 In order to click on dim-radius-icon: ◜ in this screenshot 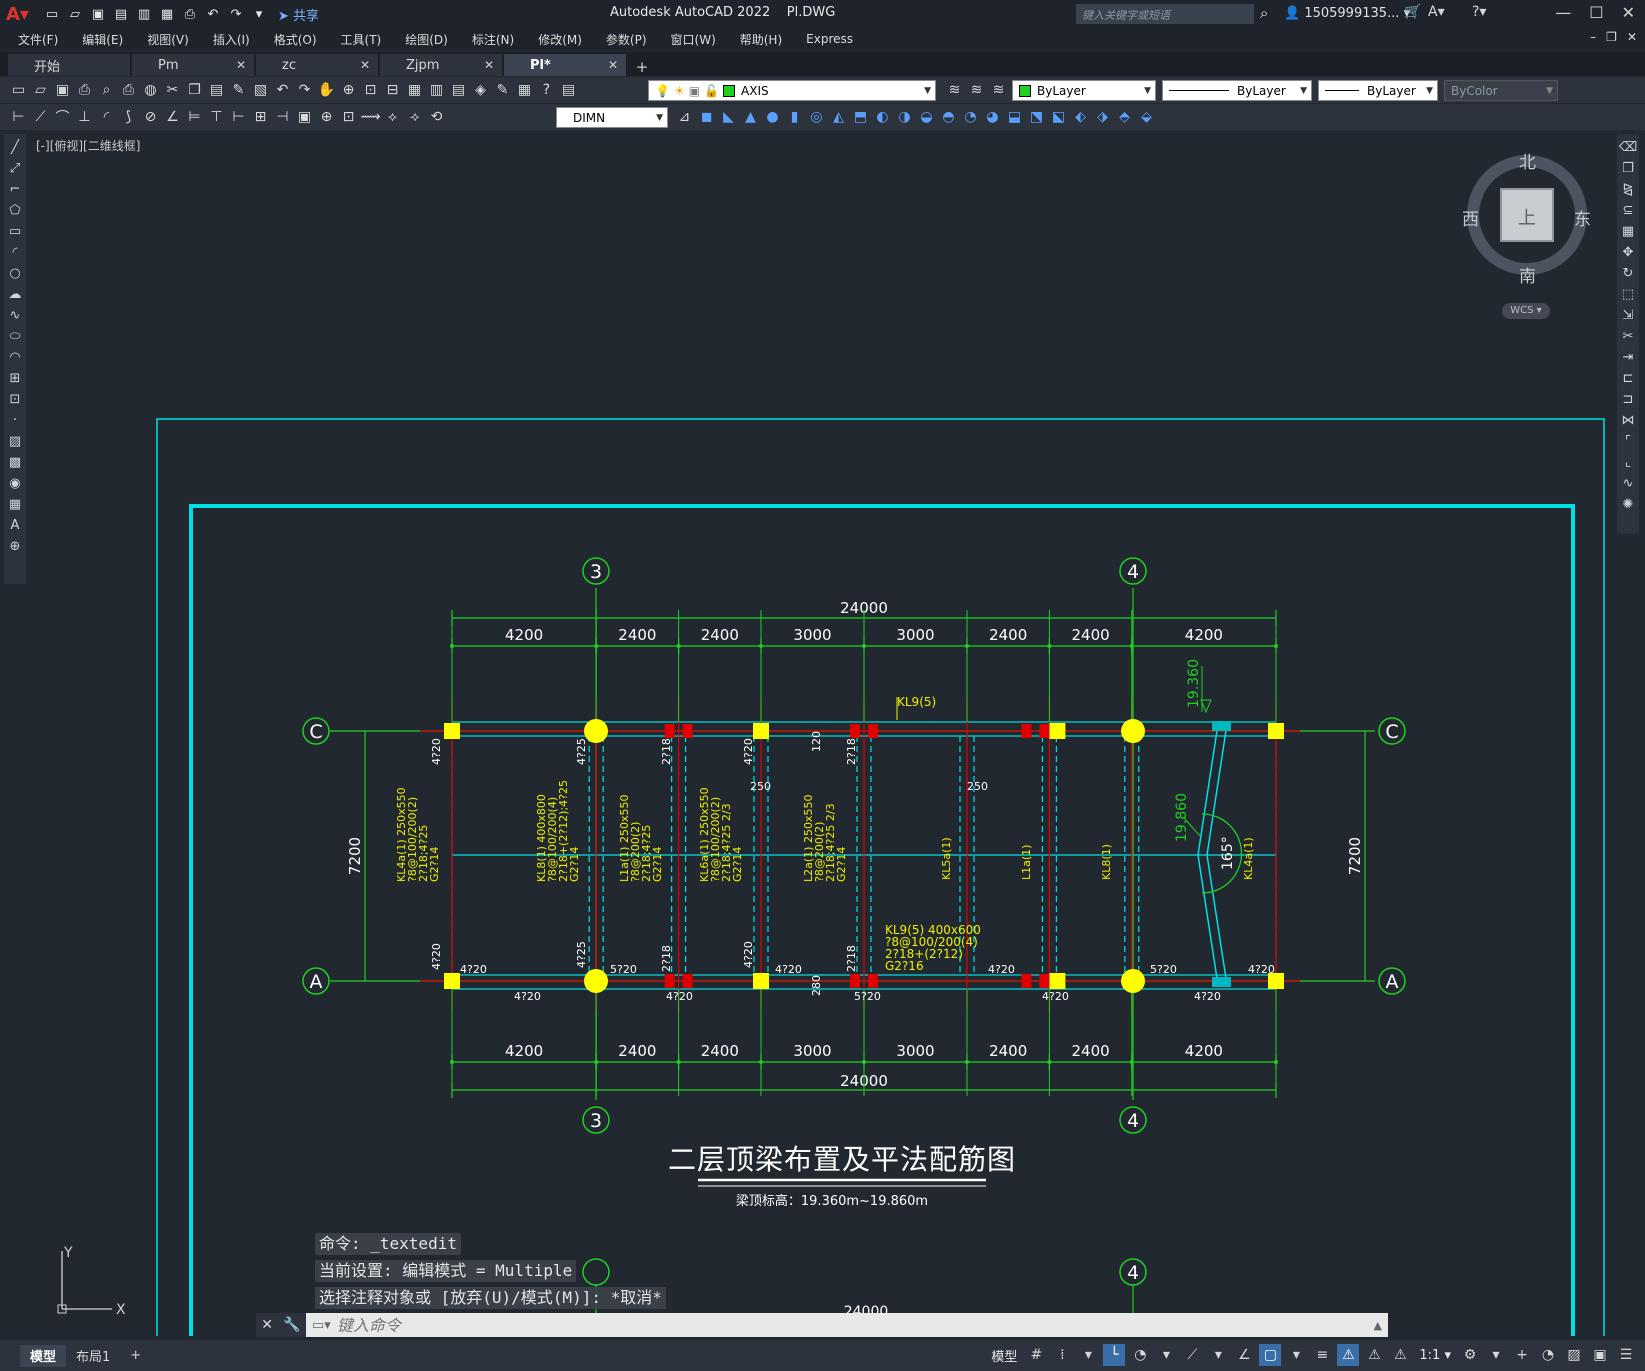, I will do `click(106, 117)`.